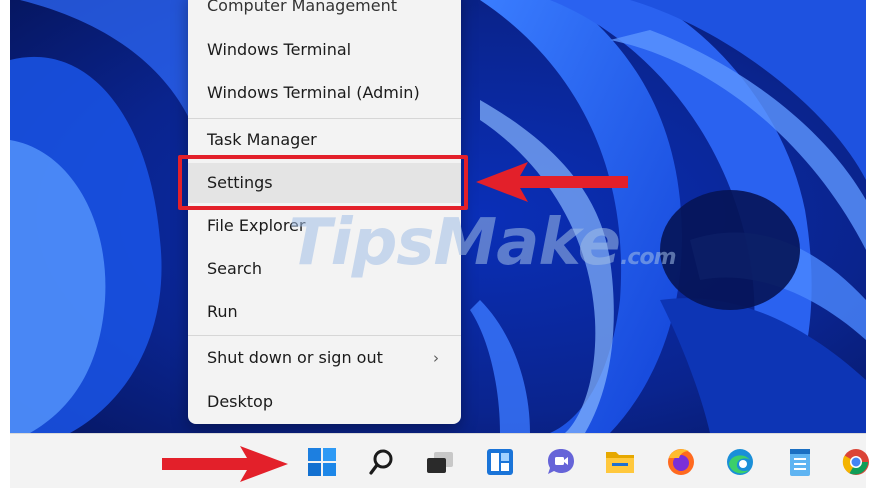 The width and height of the screenshot is (870, 489). What do you see at coordinates (324, 312) in the screenshot?
I see `menu-item-run: Run` at bounding box center [324, 312].